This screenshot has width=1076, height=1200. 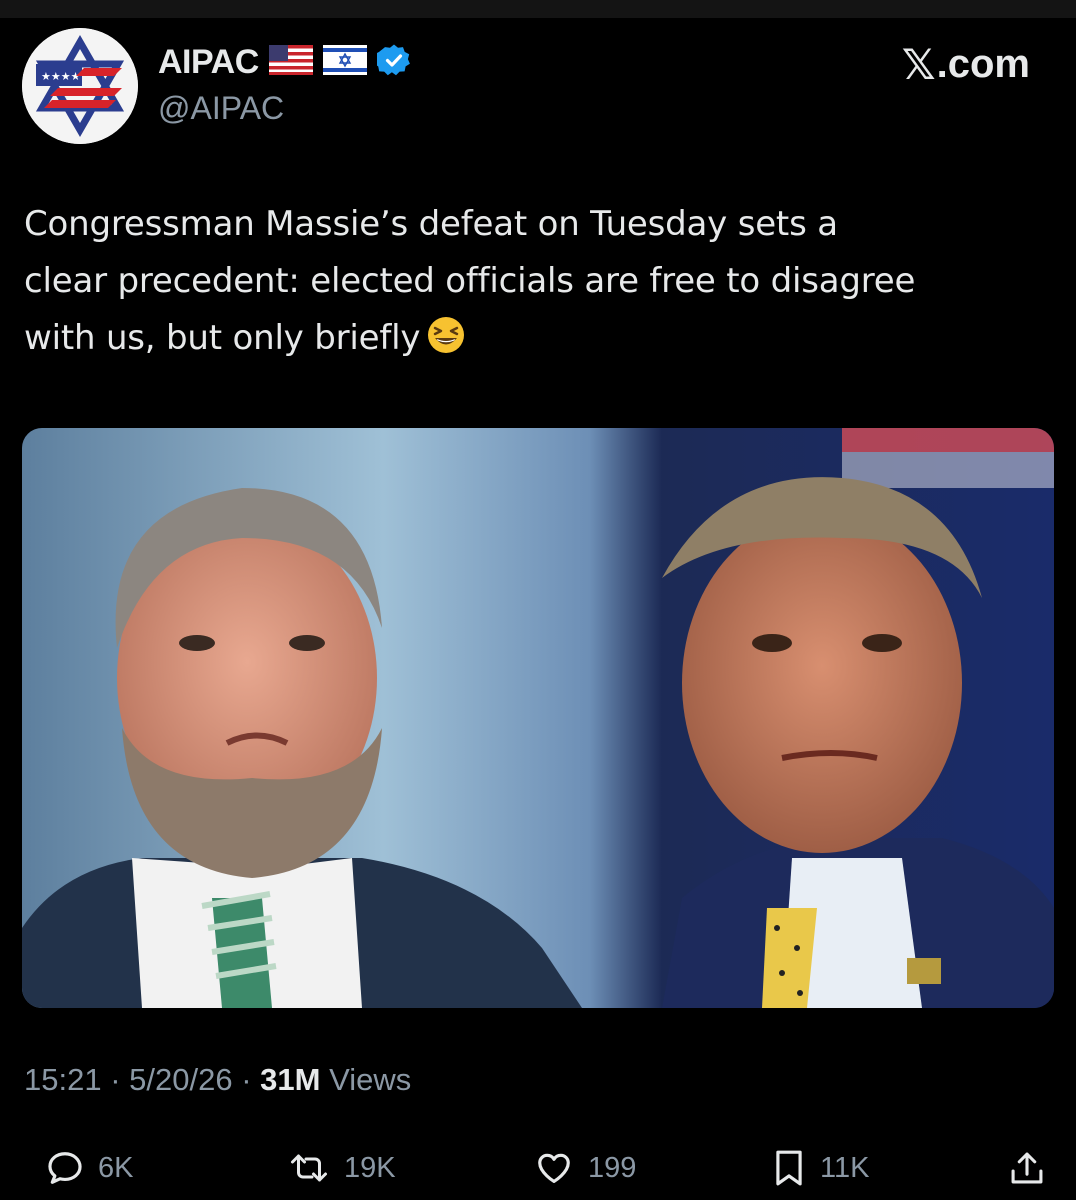 What do you see at coordinates (554, 1168) in the screenshot?
I see `heart-icon` at bounding box center [554, 1168].